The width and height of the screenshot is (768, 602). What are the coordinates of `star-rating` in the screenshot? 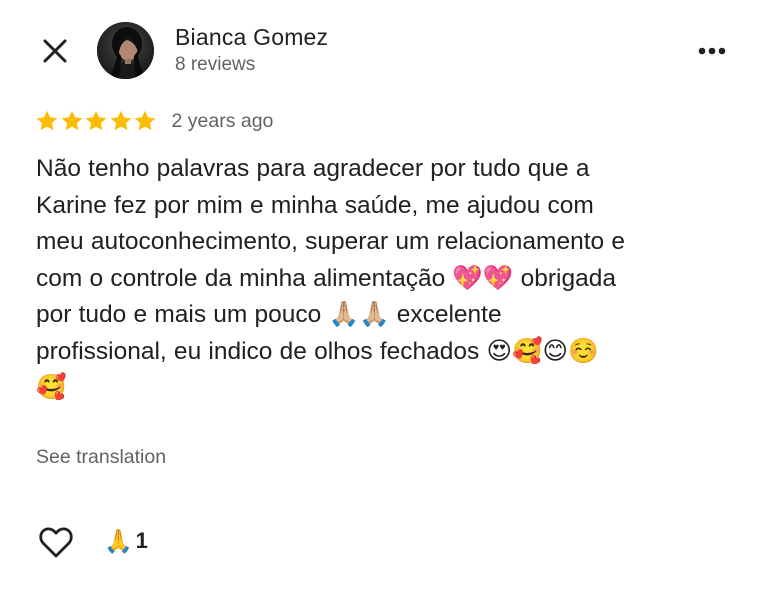 It's located at (96, 121).